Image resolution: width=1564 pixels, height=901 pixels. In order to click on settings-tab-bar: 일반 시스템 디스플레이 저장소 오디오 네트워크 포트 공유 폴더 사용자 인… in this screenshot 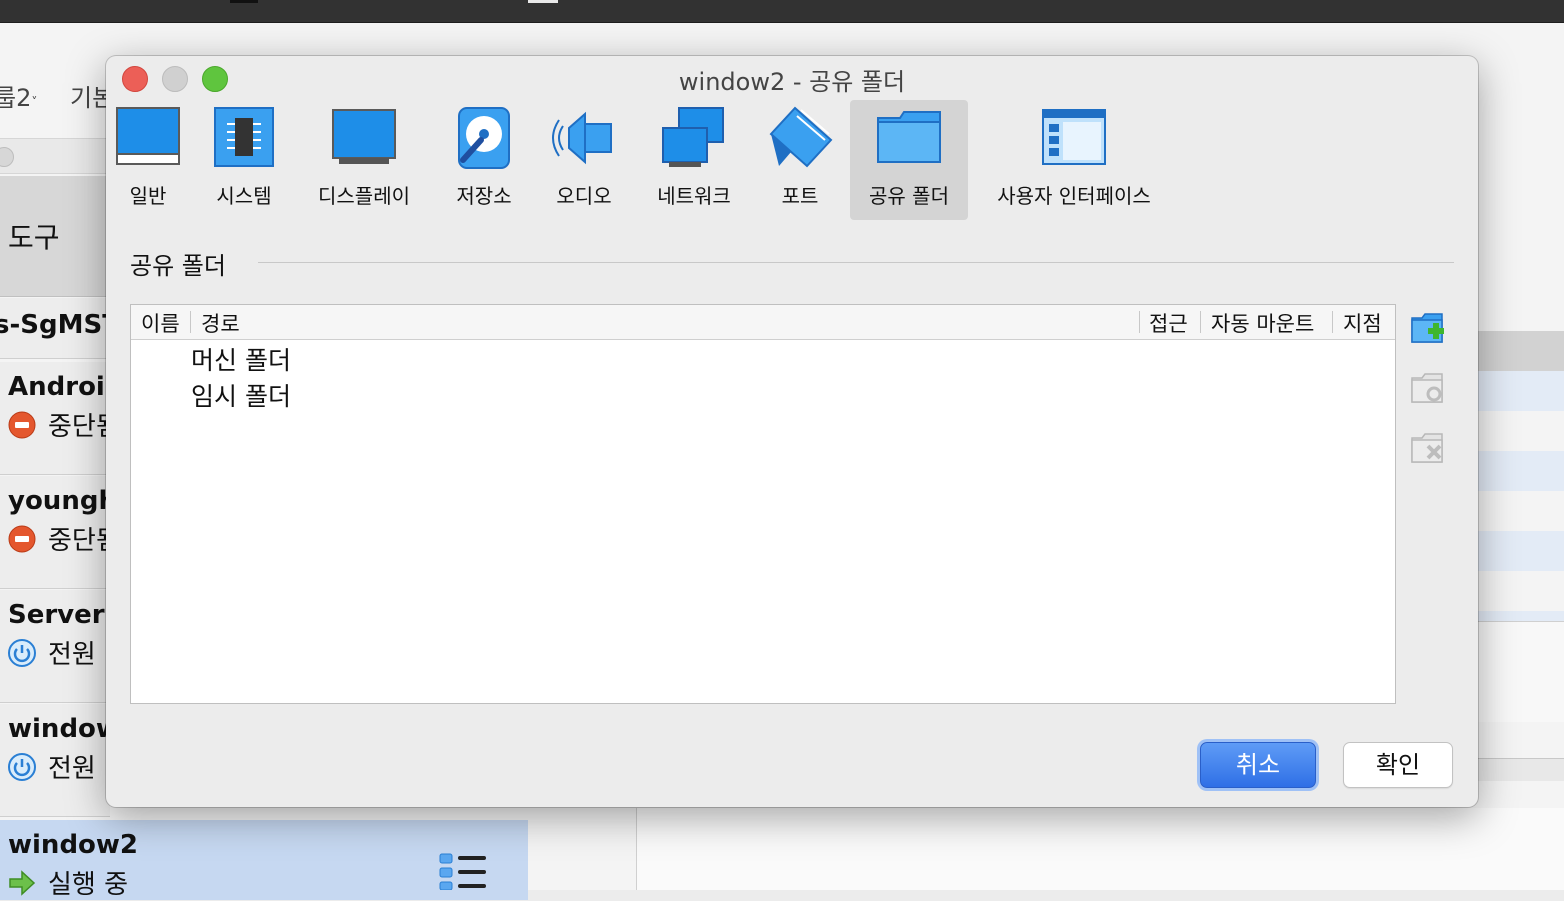, I will do `click(792, 160)`.